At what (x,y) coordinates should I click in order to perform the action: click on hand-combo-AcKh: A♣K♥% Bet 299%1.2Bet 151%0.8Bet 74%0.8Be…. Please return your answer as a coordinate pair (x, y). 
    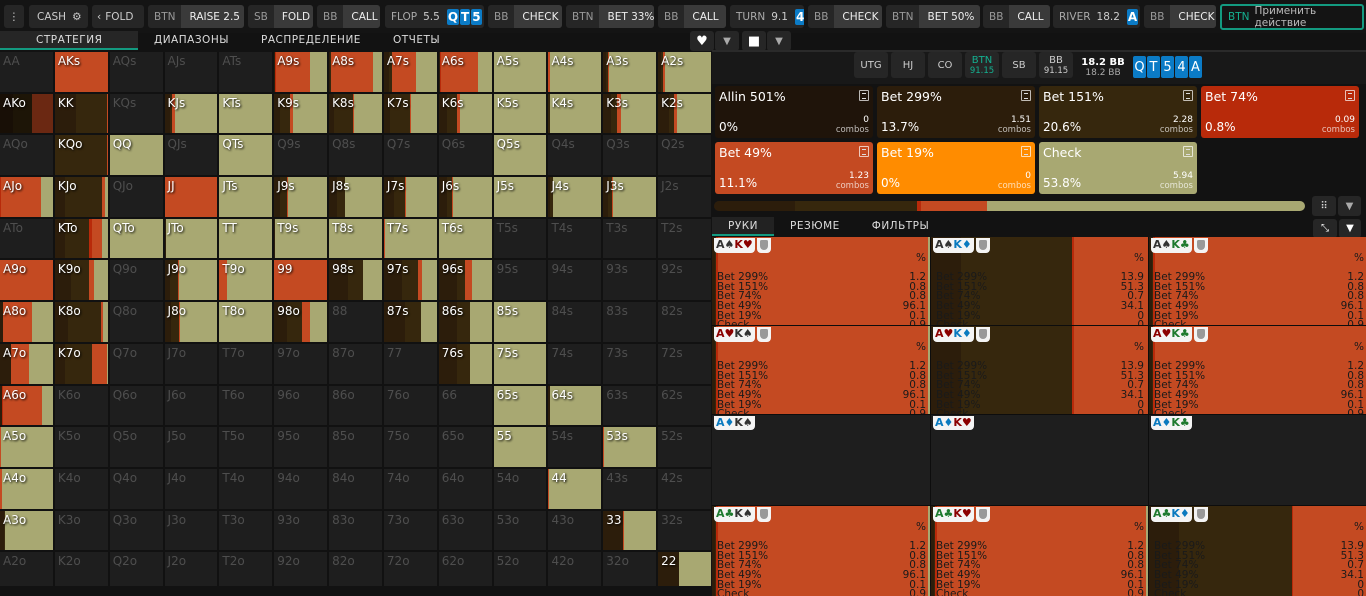
    Looking at the image, I should click on (1039, 551).